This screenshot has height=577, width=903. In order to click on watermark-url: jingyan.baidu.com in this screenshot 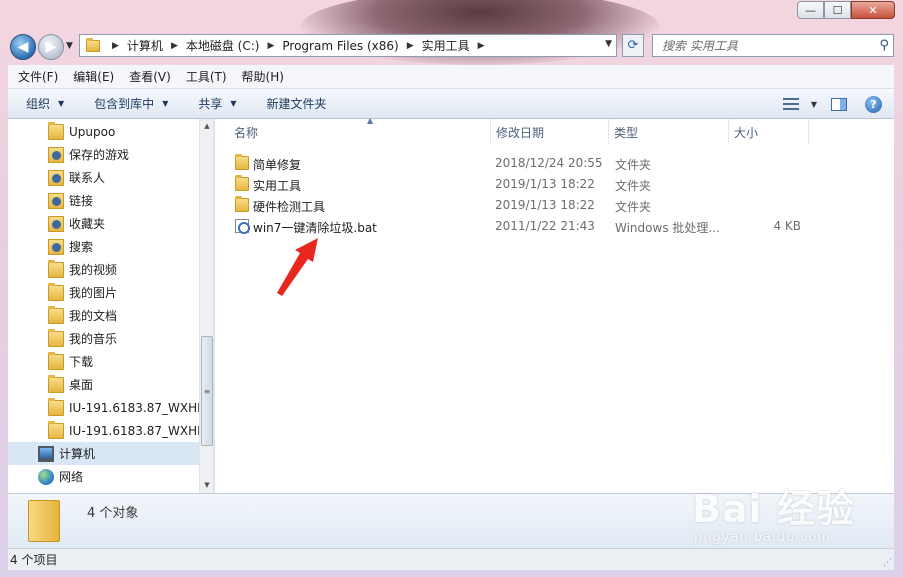, I will do `click(762, 537)`.